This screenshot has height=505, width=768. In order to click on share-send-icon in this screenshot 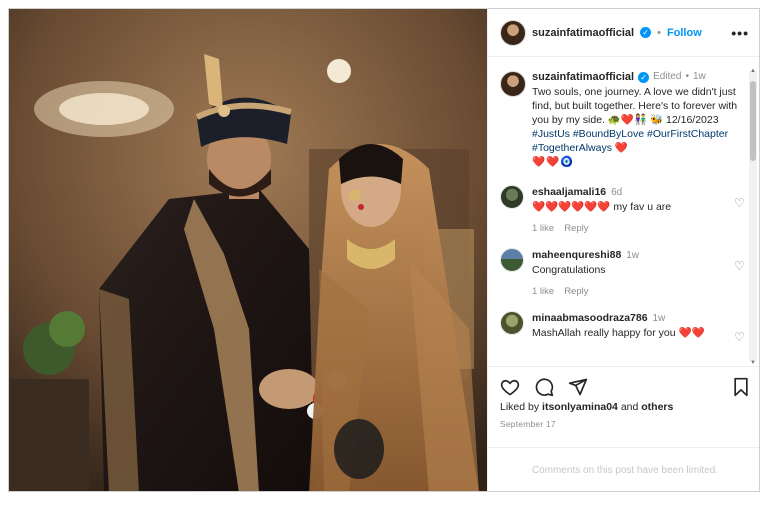, I will do `click(578, 387)`.